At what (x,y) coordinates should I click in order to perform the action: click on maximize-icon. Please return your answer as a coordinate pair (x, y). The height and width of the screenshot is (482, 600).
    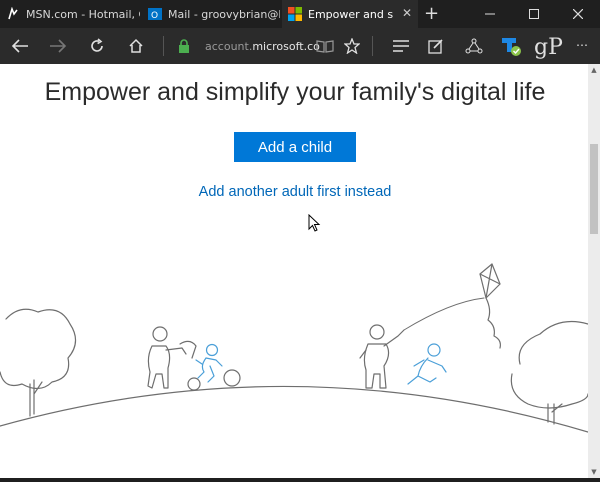
    Looking at the image, I should click on (534, 14).